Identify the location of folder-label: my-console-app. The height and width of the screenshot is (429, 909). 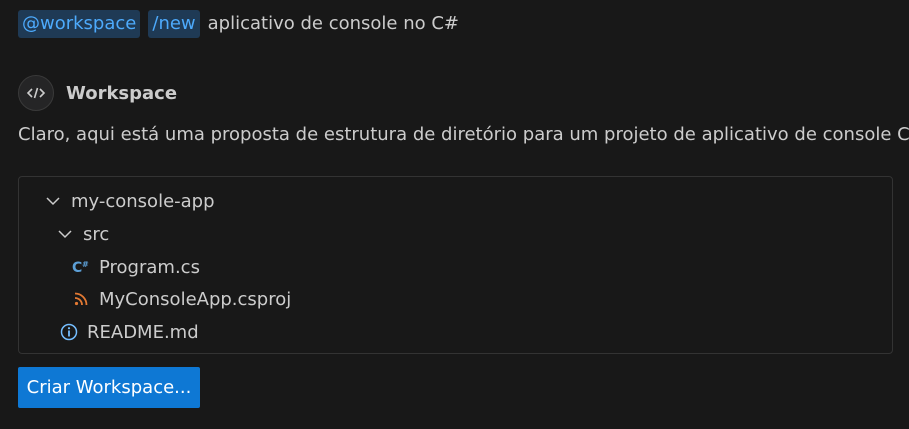
(143, 201).